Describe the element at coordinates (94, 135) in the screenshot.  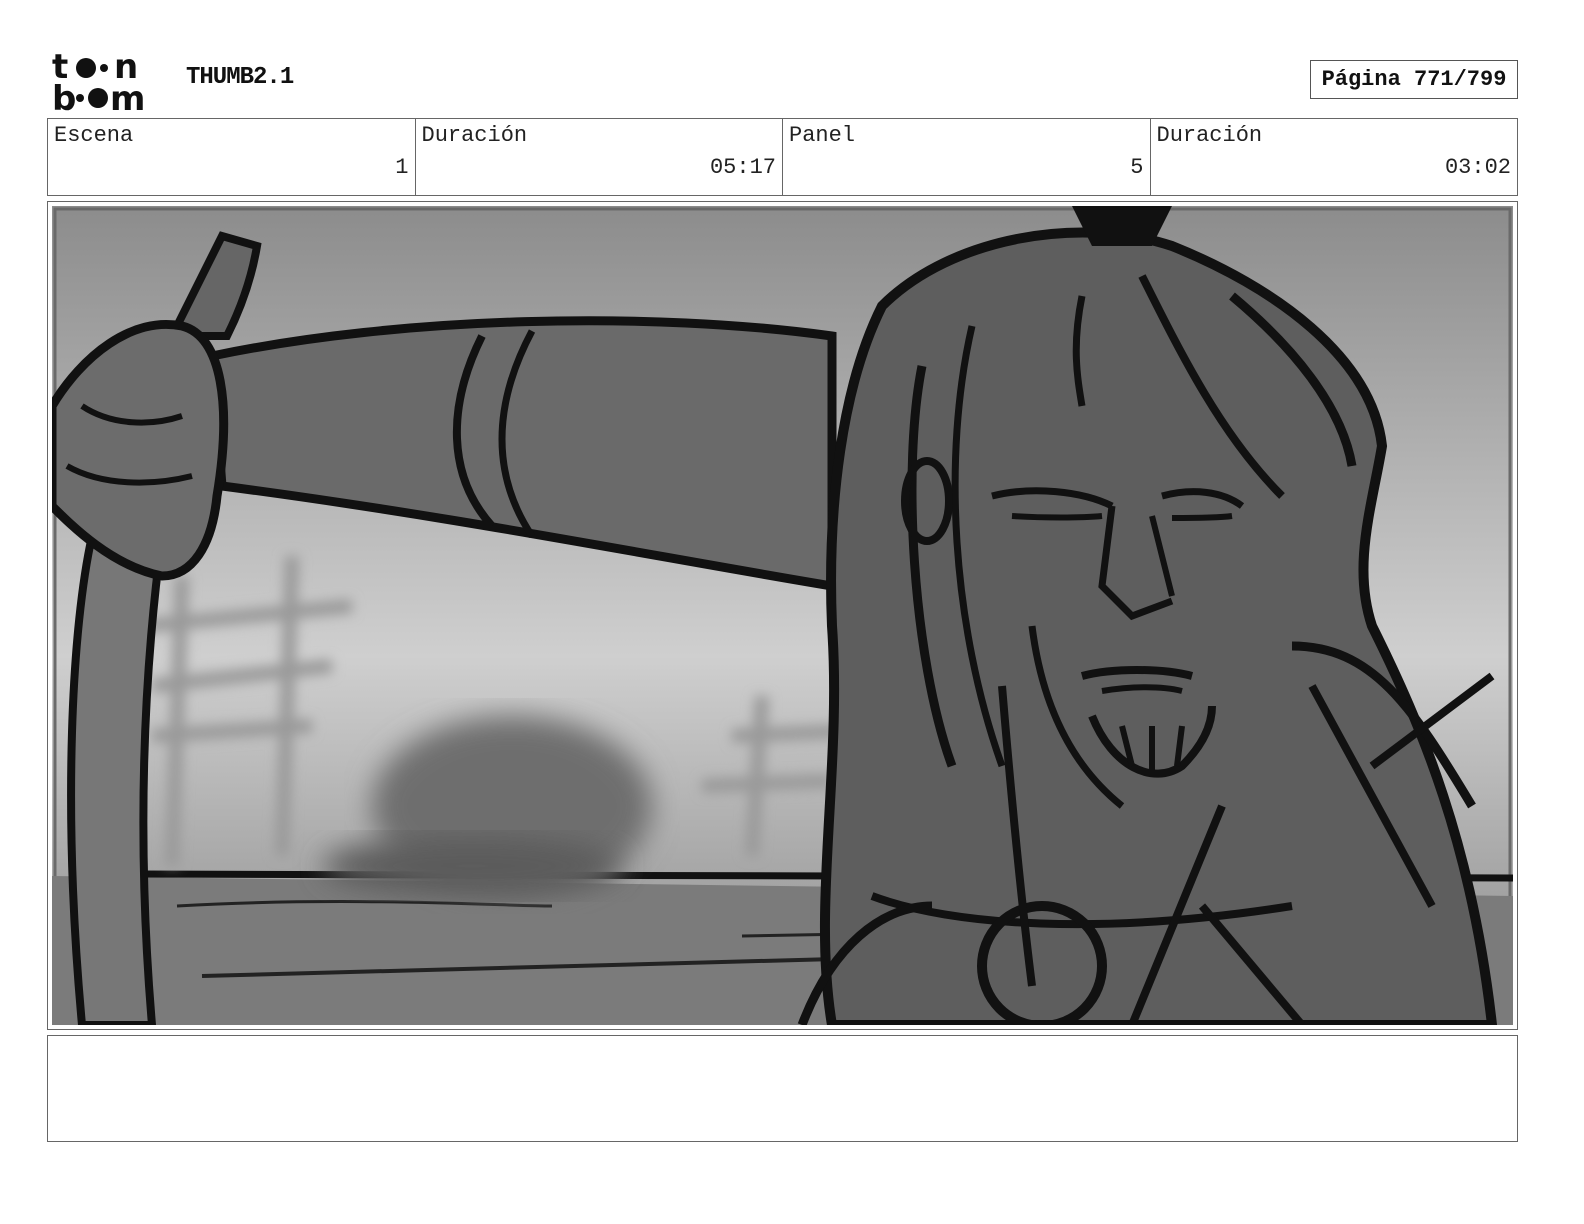
I see `scene-label: Escena` at that location.